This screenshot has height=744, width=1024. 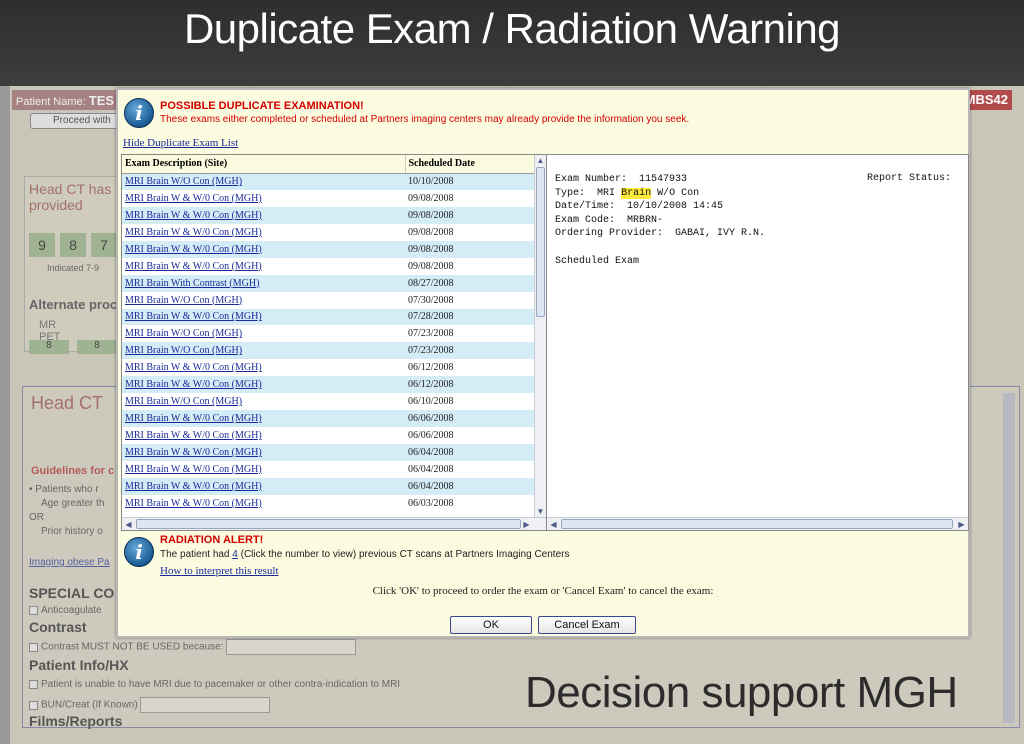 What do you see at coordinates (291, 647) in the screenshot?
I see `contrast-reason-field` at bounding box center [291, 647].